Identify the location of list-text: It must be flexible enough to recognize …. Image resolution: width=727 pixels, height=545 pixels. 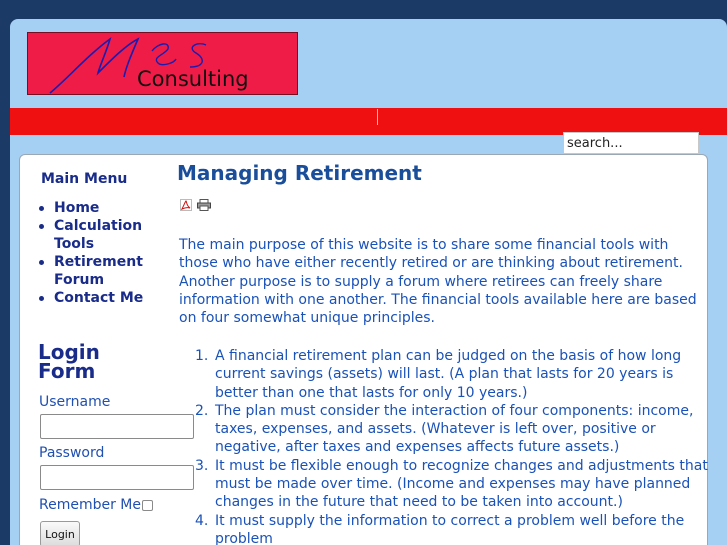
(461, 484).